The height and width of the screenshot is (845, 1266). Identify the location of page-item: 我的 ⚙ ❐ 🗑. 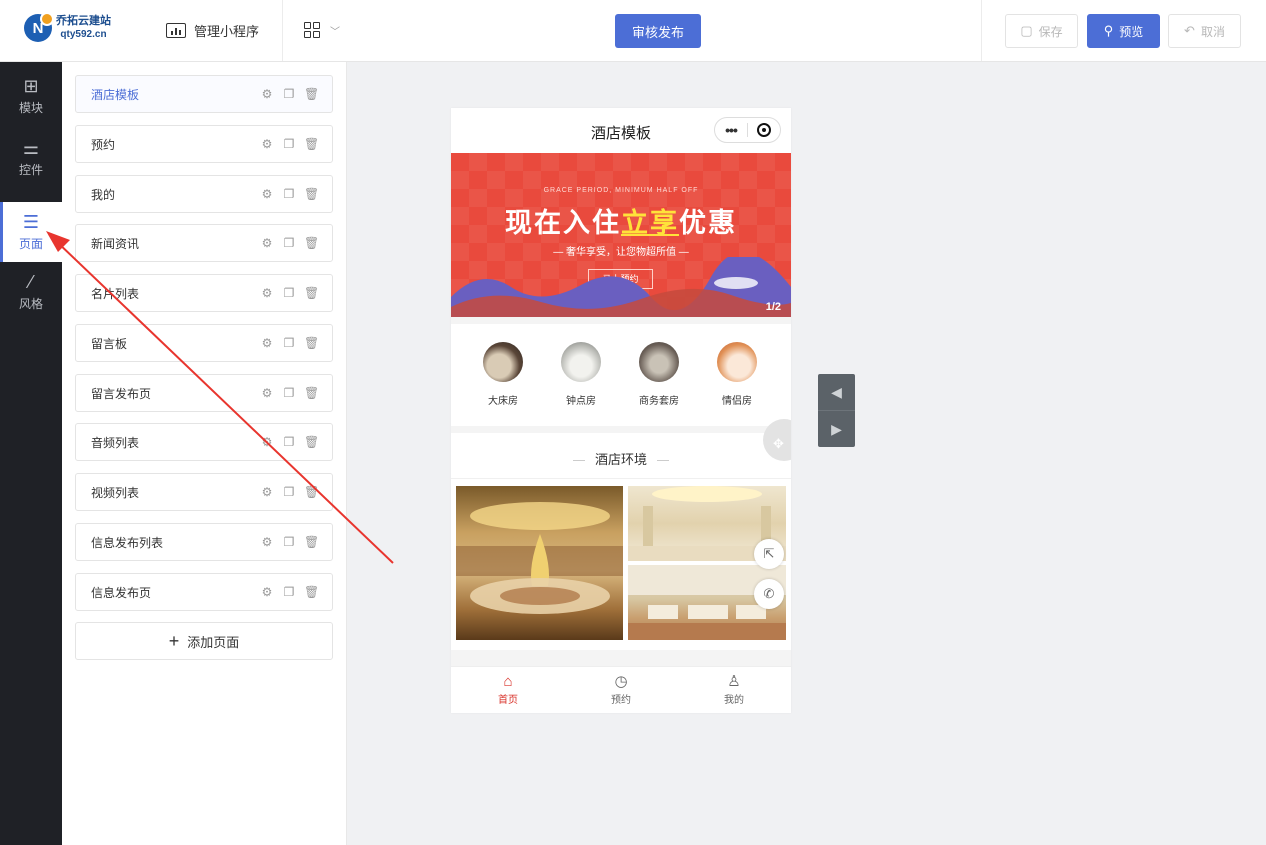
(204, 194).